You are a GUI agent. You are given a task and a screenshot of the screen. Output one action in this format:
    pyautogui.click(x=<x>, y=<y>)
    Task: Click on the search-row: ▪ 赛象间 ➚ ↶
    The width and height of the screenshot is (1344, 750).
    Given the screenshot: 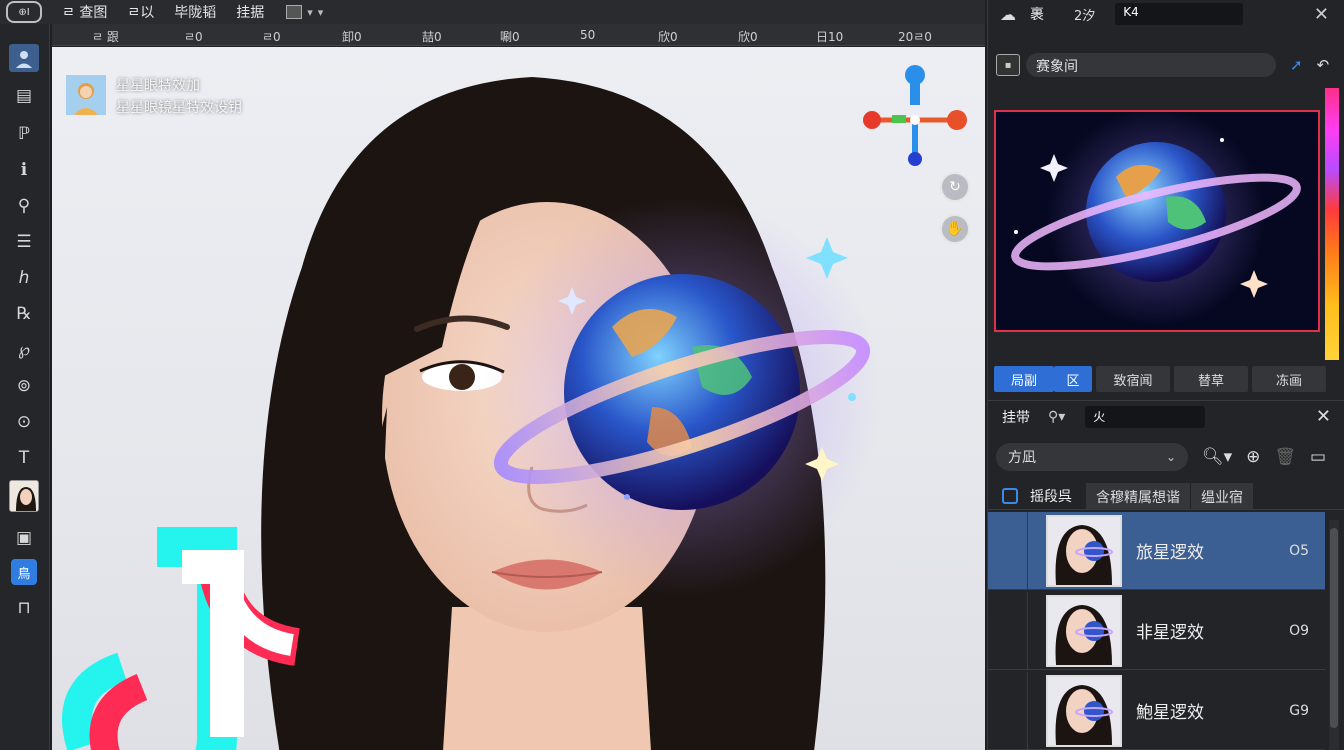 What is the action you would take?
    pyautogui.click(x=1167, y=65)
    